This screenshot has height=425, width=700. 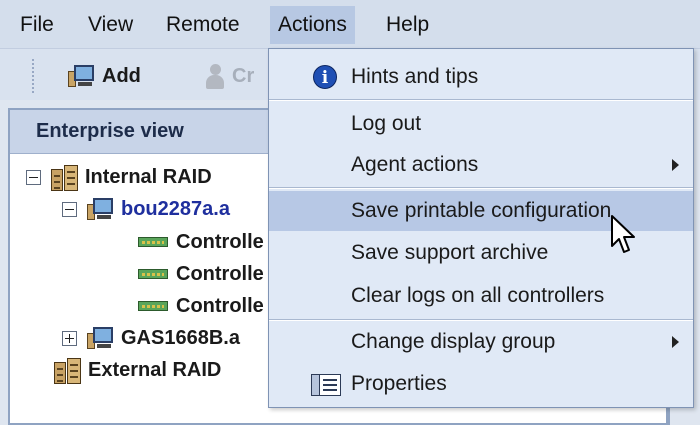 I want to click on menu-help: Help, so click(x=407, y=25).